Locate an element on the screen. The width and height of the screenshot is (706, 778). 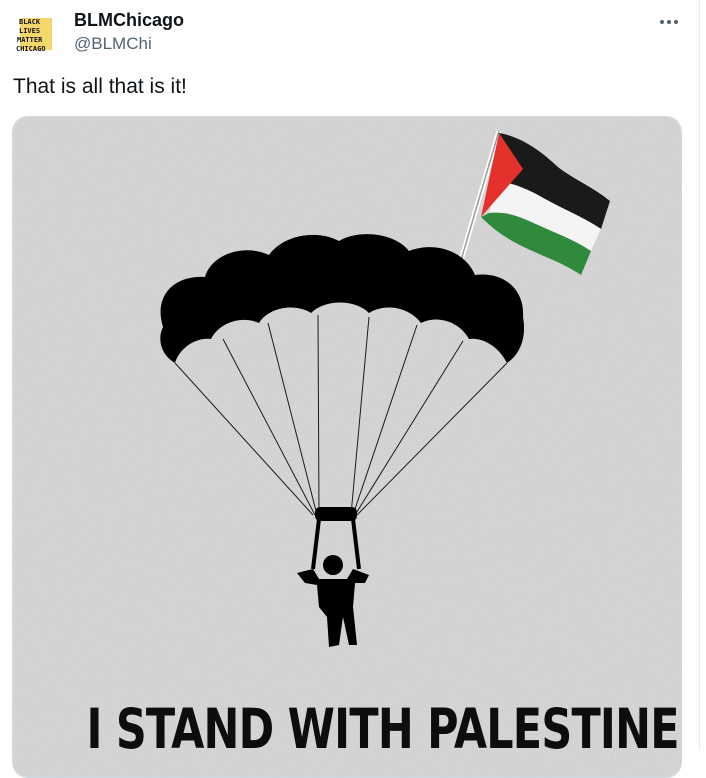
tweet-text: That is all that is it! is located at coordinates (100, 86).